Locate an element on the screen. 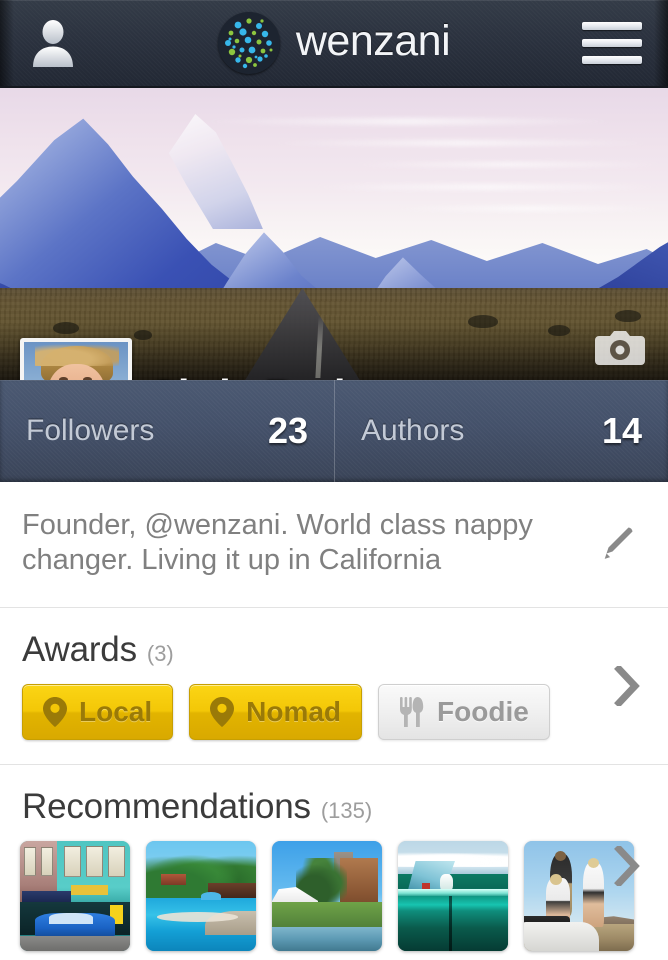 The width and height of the screenshot is (668, 960). award-badge-nomad: Nomad is located at coordinates (276, 711).